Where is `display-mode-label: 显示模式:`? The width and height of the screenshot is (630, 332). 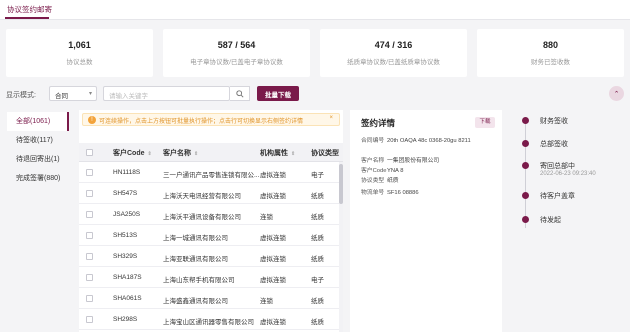 display-mode-label: 显示模式: is located at coordinates (21, 95).